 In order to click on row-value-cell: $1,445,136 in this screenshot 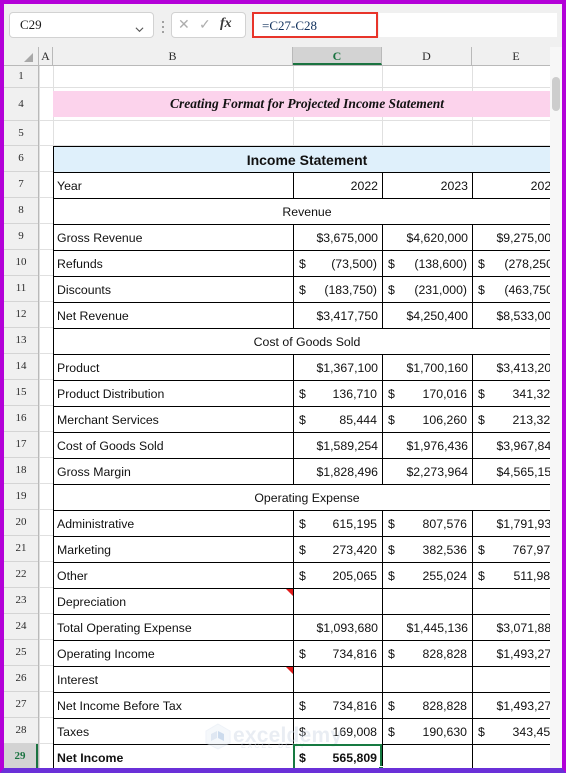, I will do `click(428, 628)`.